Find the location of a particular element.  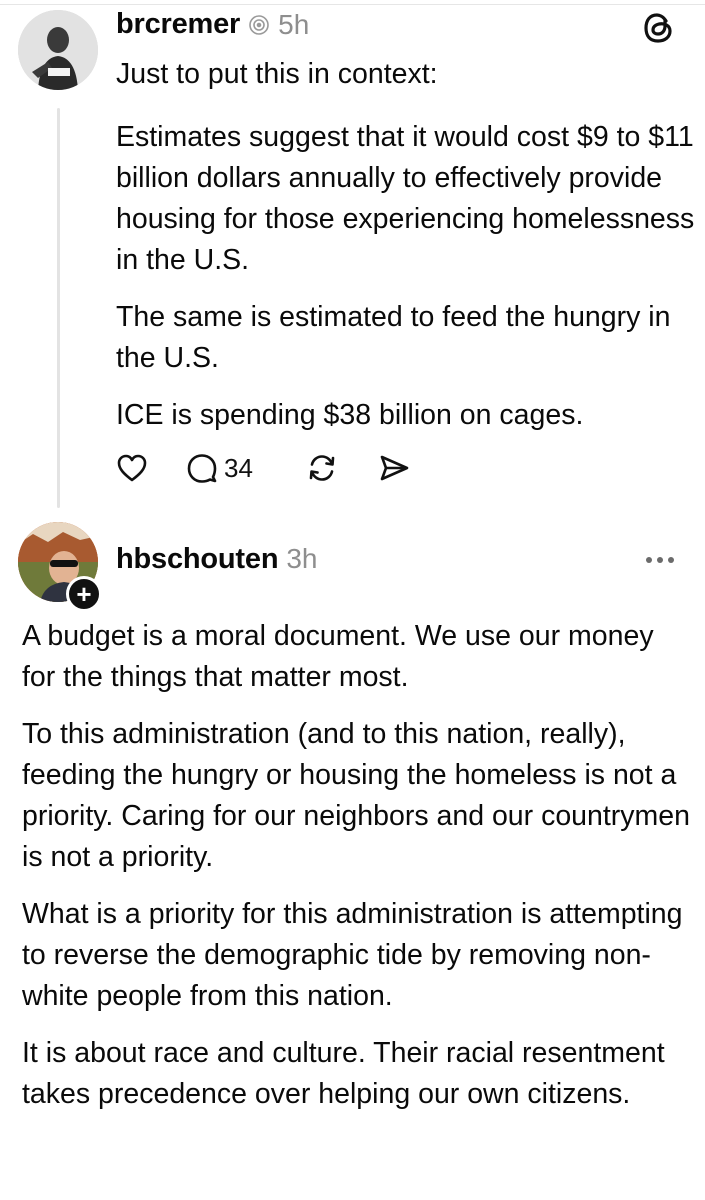

threads-logo is located at coordinates (658, 28).